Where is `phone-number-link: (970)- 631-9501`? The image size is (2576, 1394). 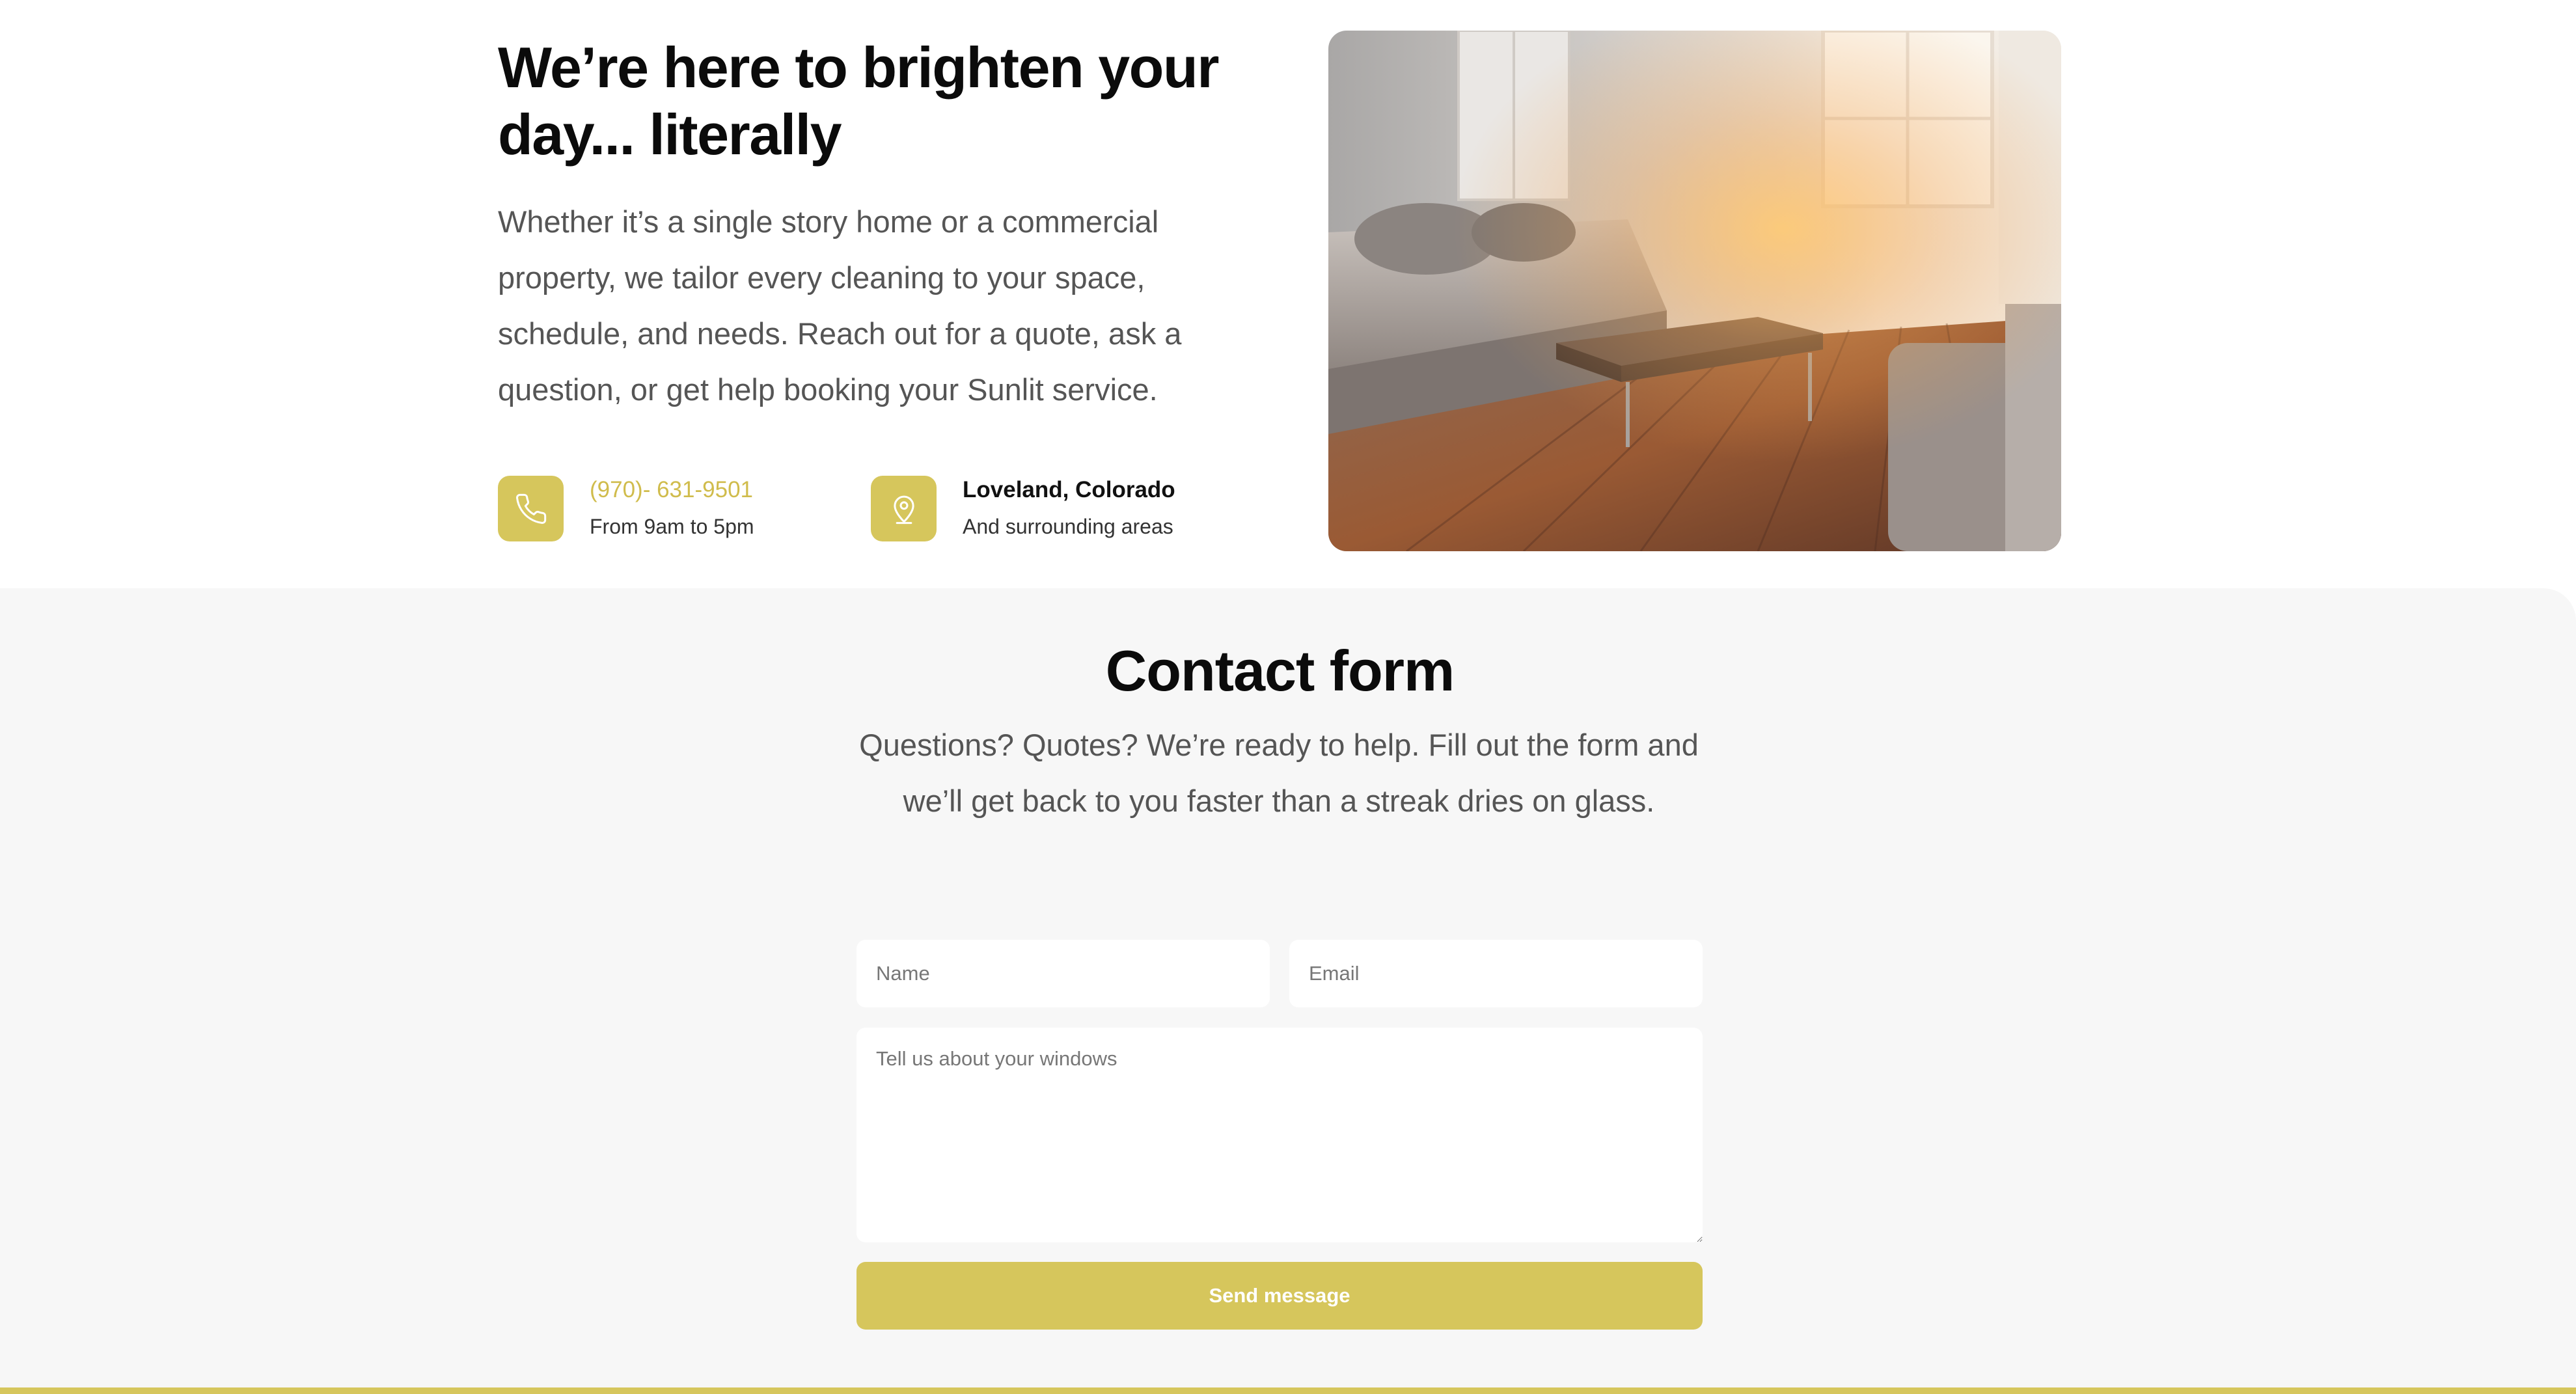
phone-number-link: (970)- 631-9501 is located at coordinates (672, 490).